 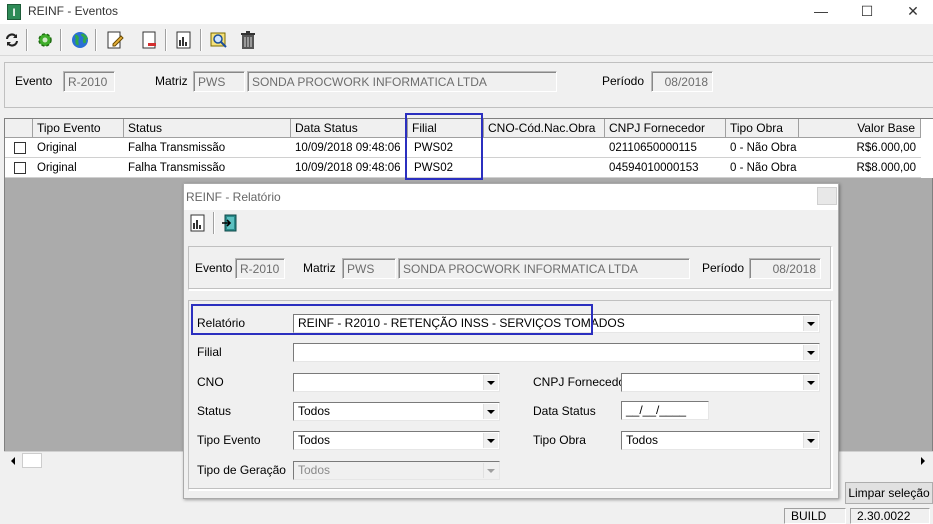 I want to click on tipo-obra-label: Tipo Obra, so click(x=559, y=440).